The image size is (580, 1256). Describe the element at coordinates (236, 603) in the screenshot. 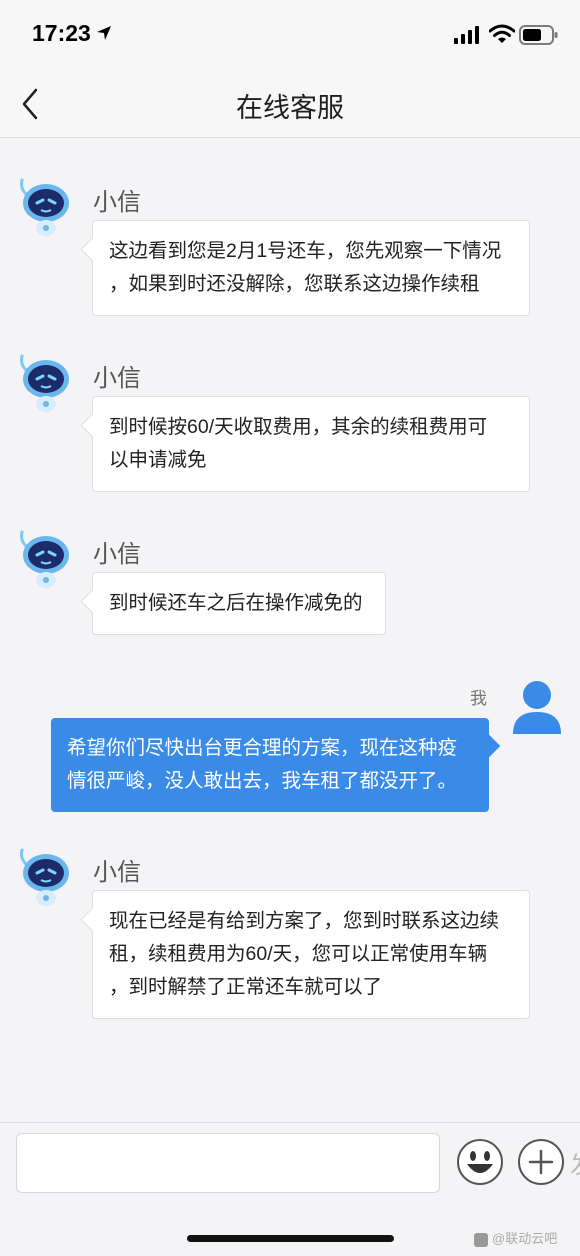

I see `message-line: 到时候还车之后在操作减免的` at that location.